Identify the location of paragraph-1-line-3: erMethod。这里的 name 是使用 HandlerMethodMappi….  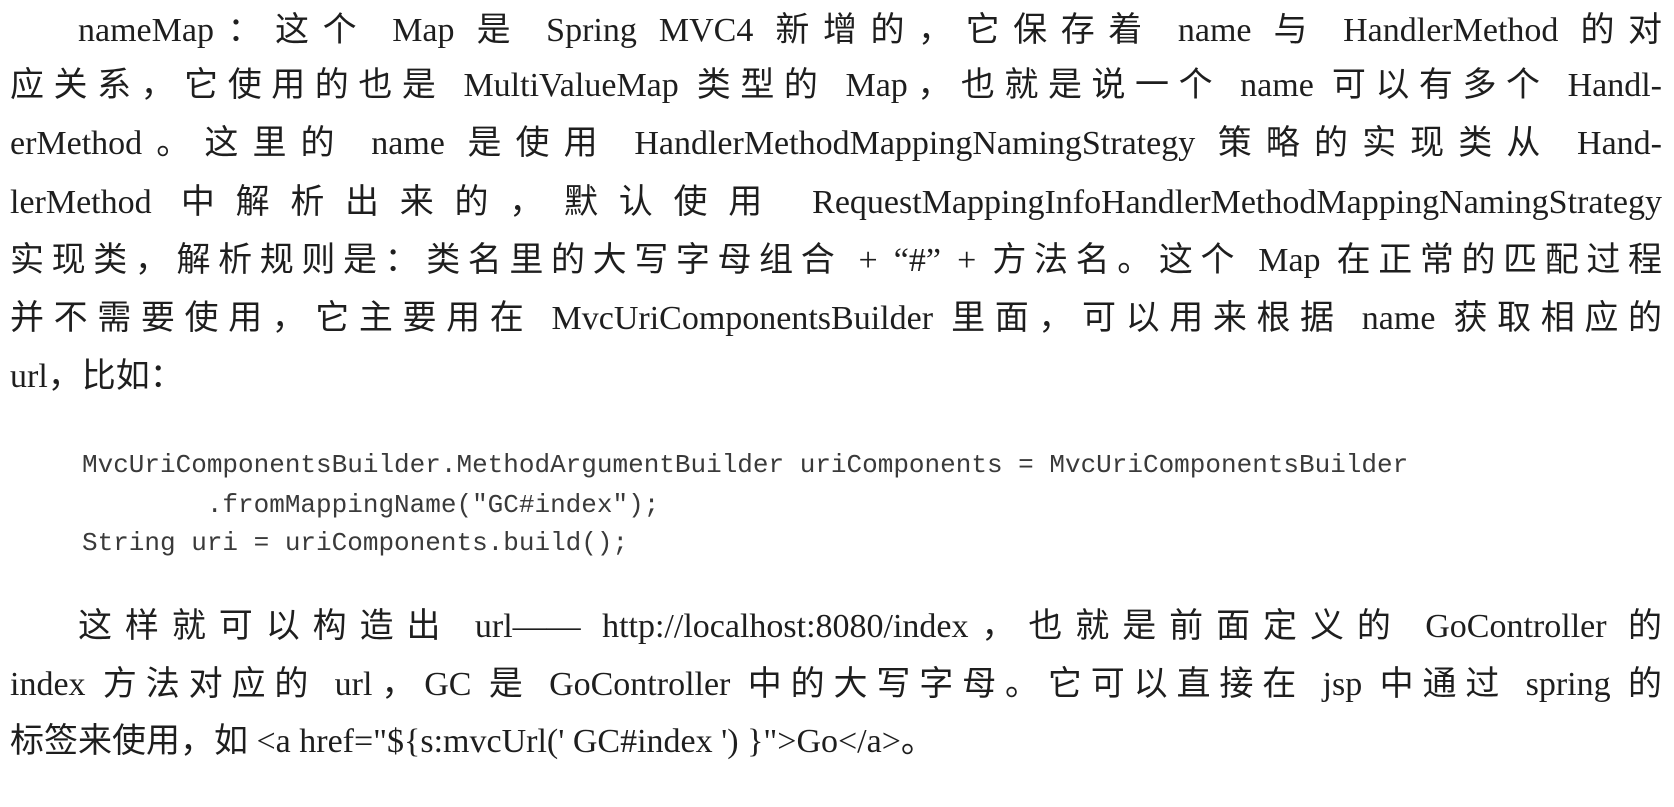
(836, 143).